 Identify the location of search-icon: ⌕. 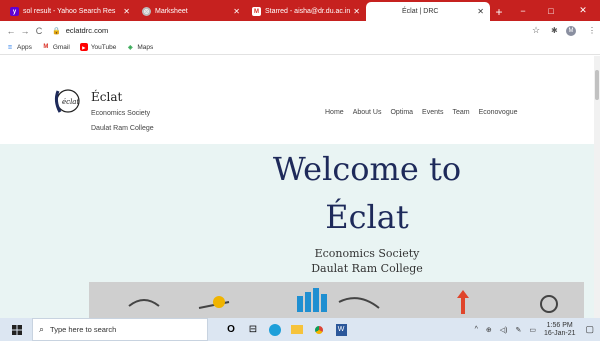
(42, 329).